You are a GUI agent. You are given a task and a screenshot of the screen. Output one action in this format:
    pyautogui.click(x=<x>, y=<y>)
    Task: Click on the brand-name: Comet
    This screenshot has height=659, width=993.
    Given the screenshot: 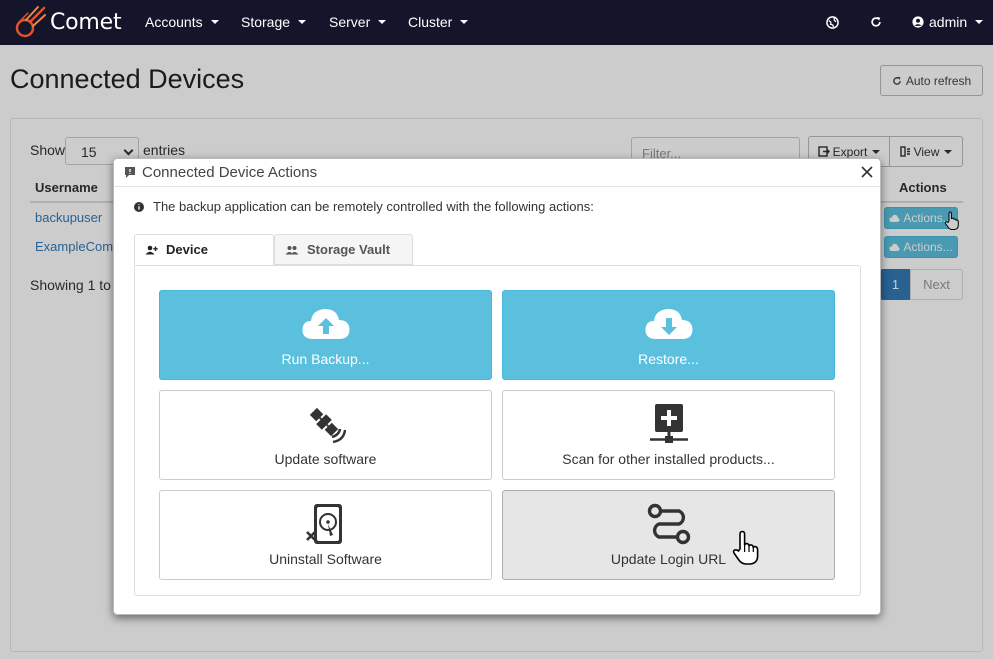 What is the action you would take?
    pyautogui.click(x=86, y=22)
    